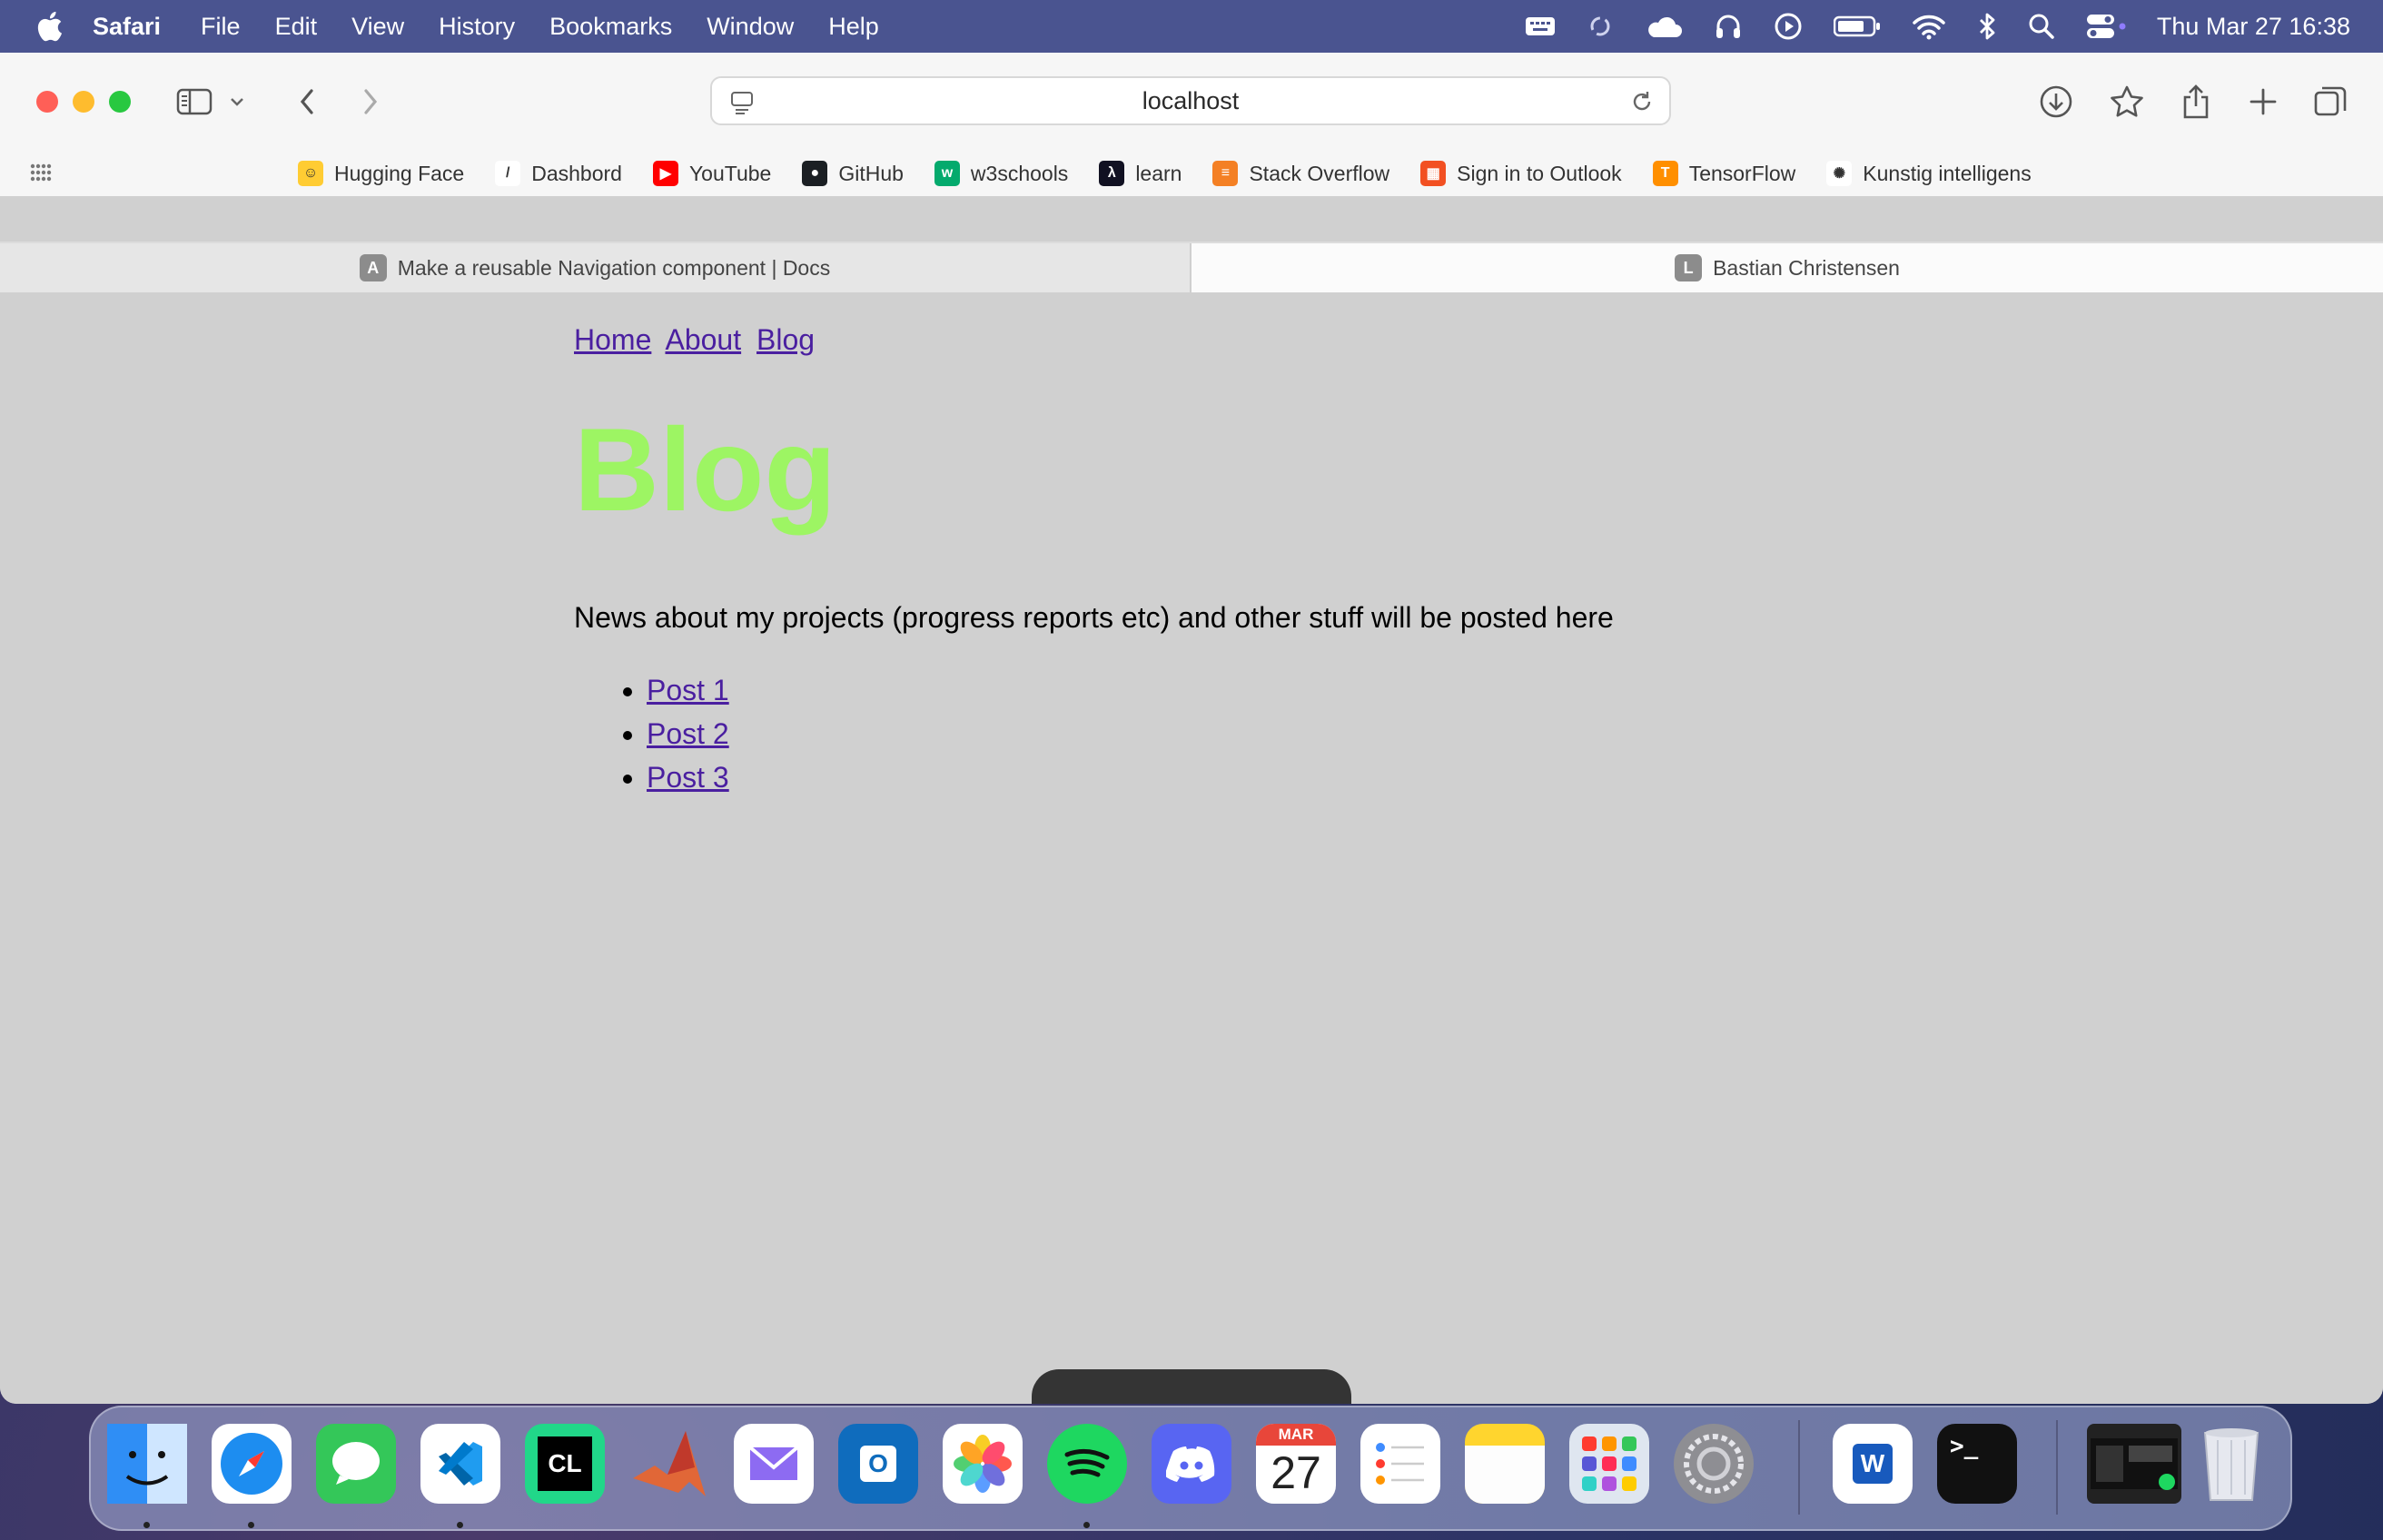  What do you see at coordinates (47, 102) in the screenshot?
I see `close-window-button` at bounding box center [47, 102].